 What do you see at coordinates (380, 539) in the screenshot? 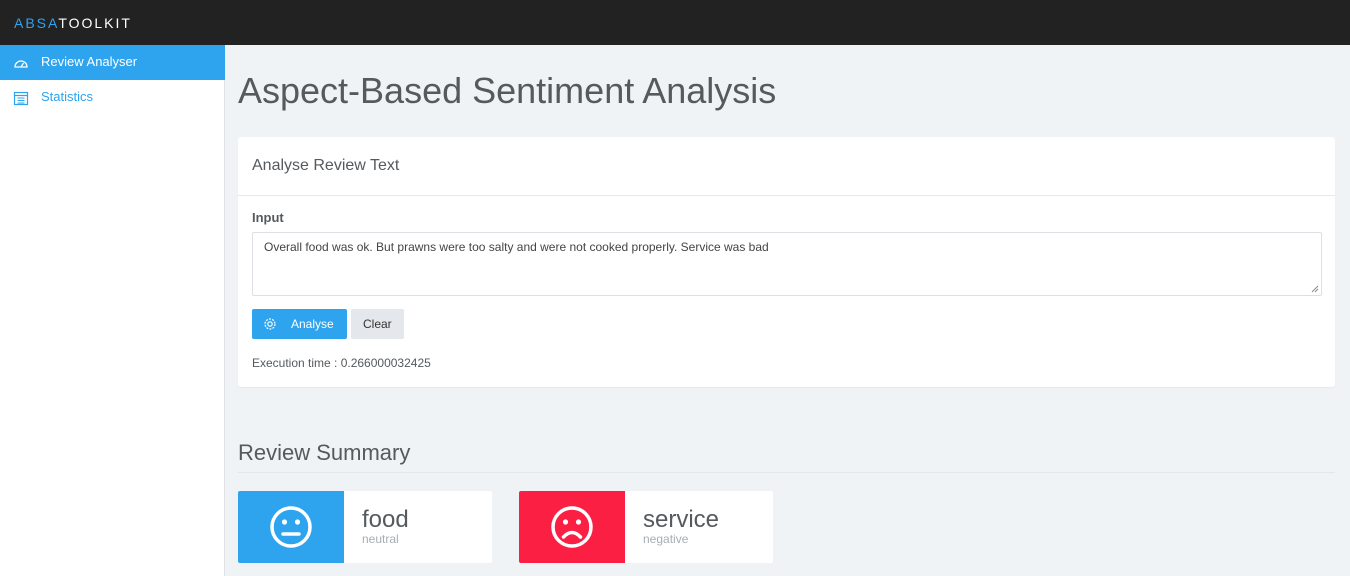
I see `aspect-sentiment: neutral` at bounding box center [380, 539].